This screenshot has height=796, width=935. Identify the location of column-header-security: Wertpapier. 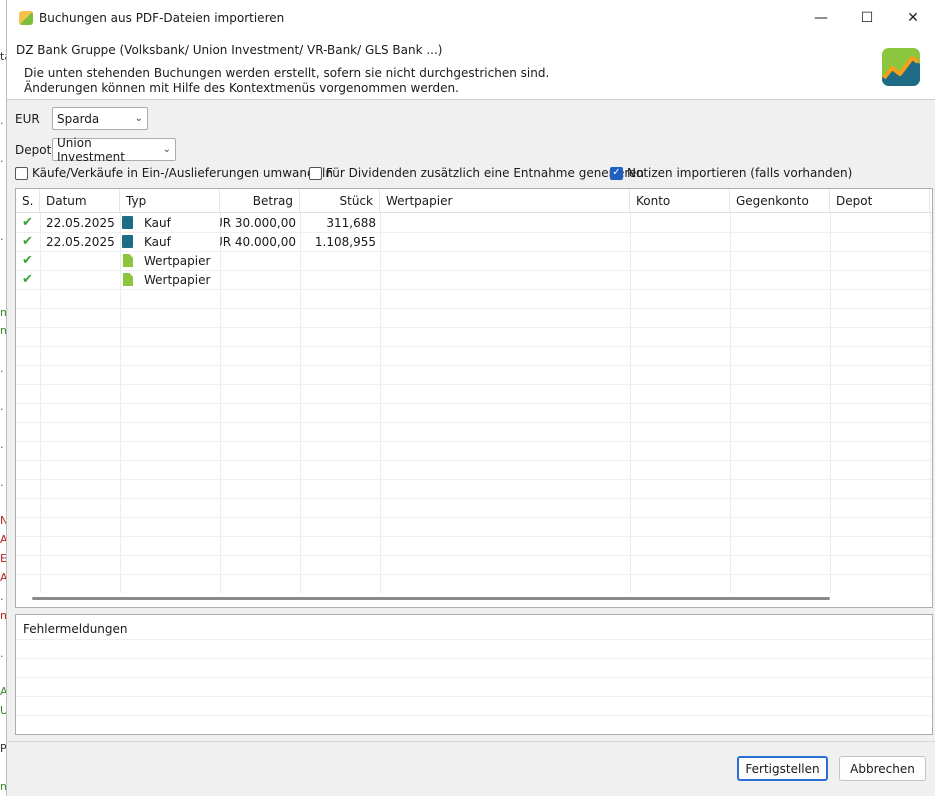
(505, 201).